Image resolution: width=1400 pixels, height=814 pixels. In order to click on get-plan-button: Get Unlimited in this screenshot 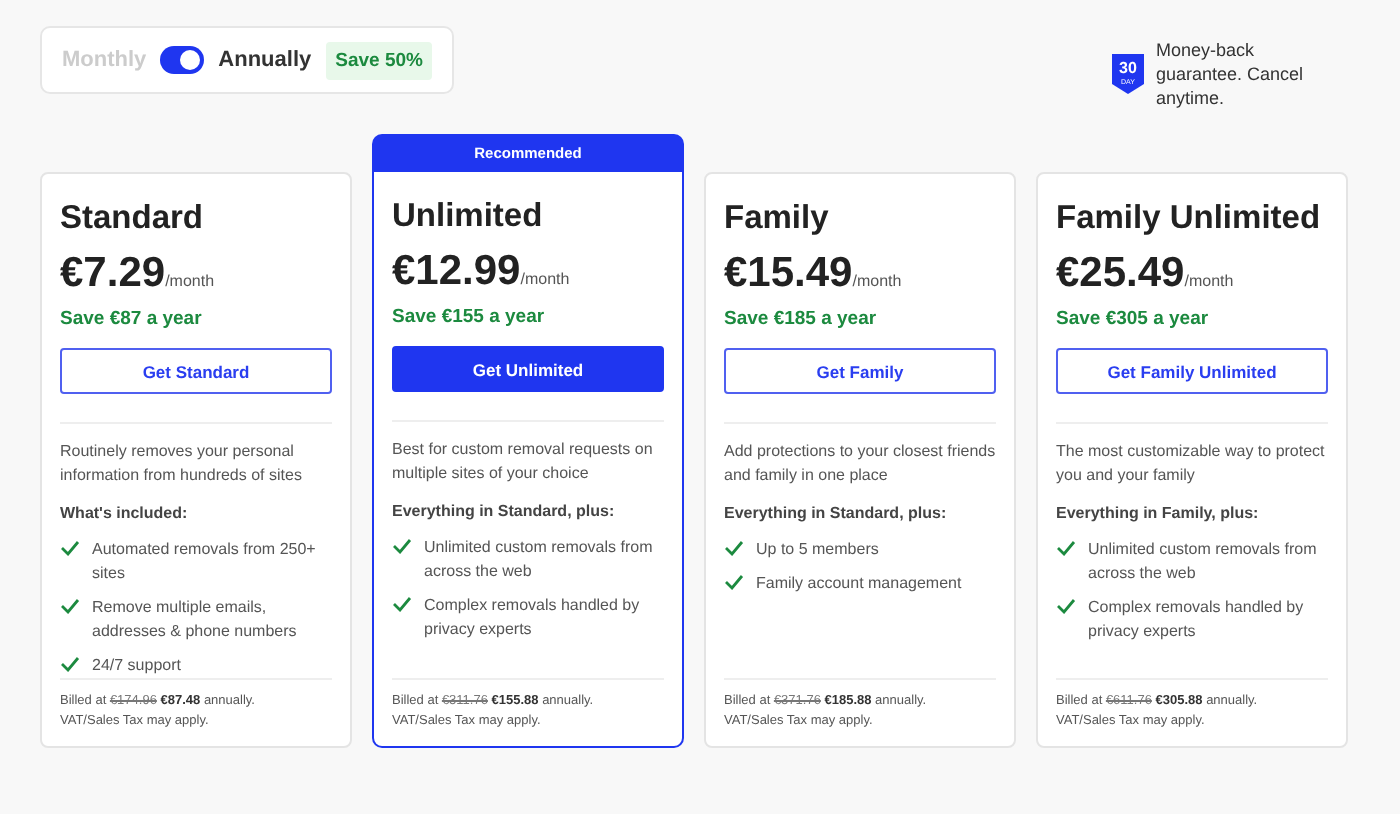, I will do `click(528, 369)`.